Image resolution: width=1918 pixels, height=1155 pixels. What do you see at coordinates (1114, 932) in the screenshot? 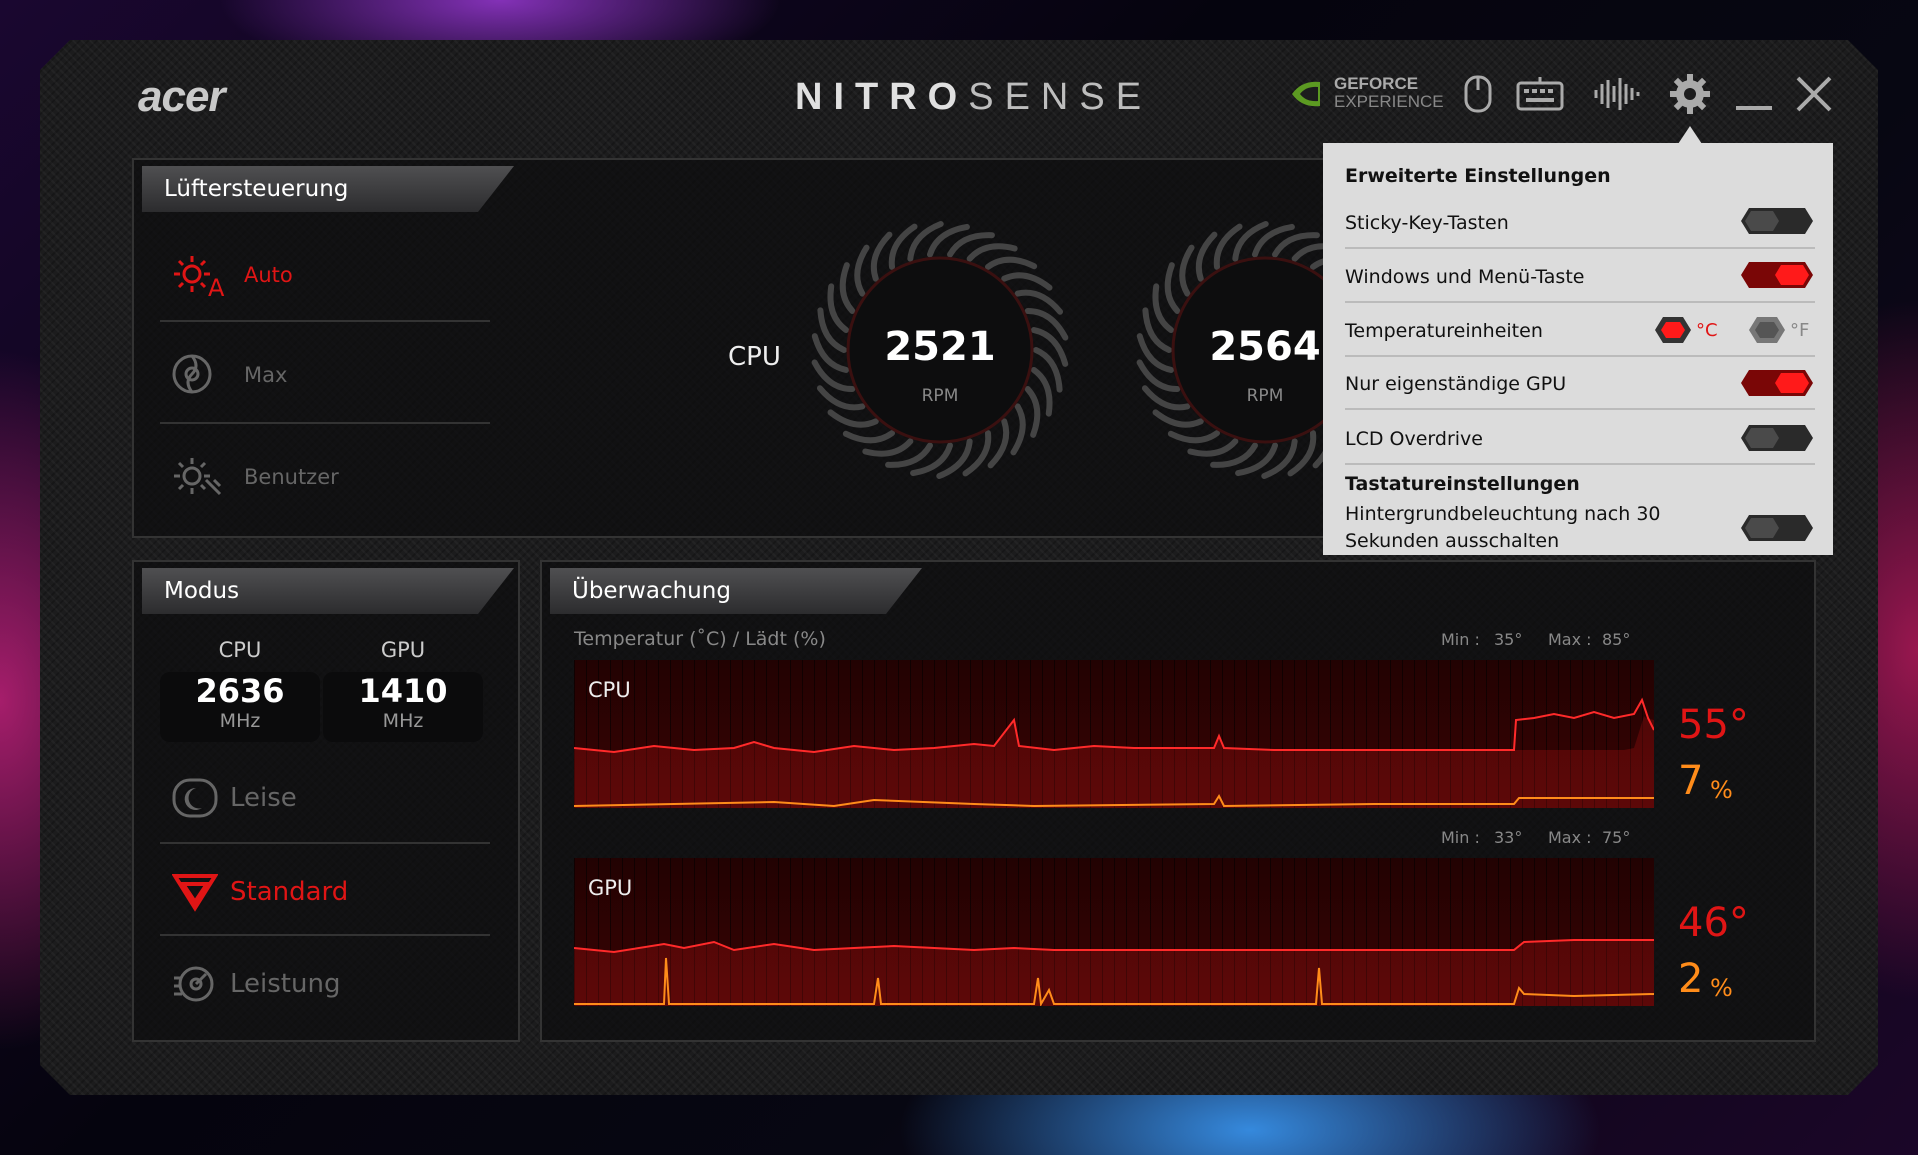
I see `gpu-monitor-graph: GPU` at bounding box center [1114, 932].